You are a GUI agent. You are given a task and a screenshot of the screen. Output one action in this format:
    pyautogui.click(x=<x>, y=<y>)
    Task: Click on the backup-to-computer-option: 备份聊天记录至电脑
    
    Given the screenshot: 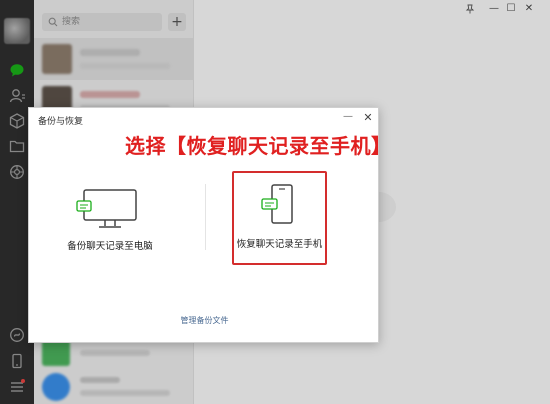 What is the action you would take?
    pyautogui.click(x=110, y=219)
    